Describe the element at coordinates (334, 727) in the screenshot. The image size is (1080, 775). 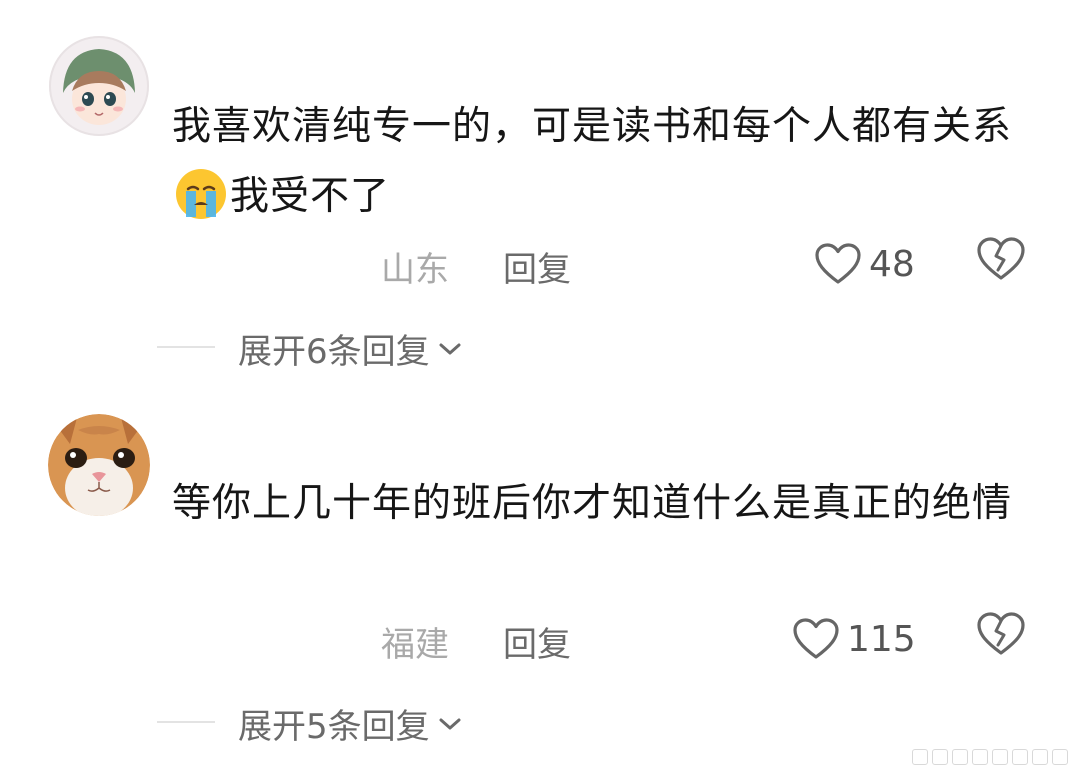
I see `expand-replies-label: 展开5条回复` at that location.